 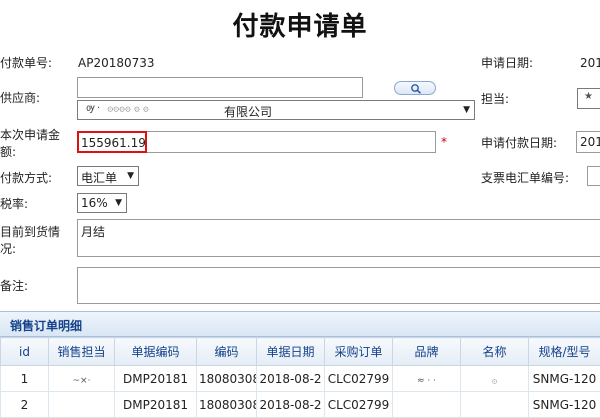 What do you see at coordinates (93, 231) in the screenshot?
I see `arrival-status-value: 月结` at bounding box center [93, 231].